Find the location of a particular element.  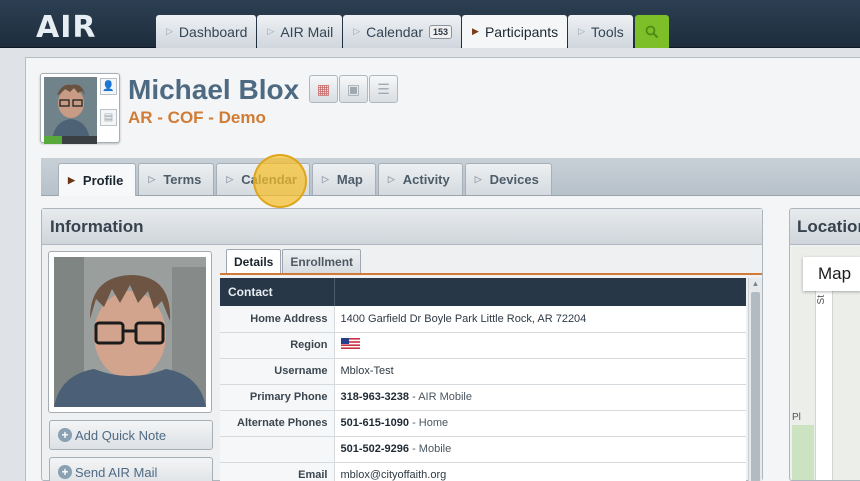

nav-tab-participants: ▶ Participants is located at coordinates (515, 31).